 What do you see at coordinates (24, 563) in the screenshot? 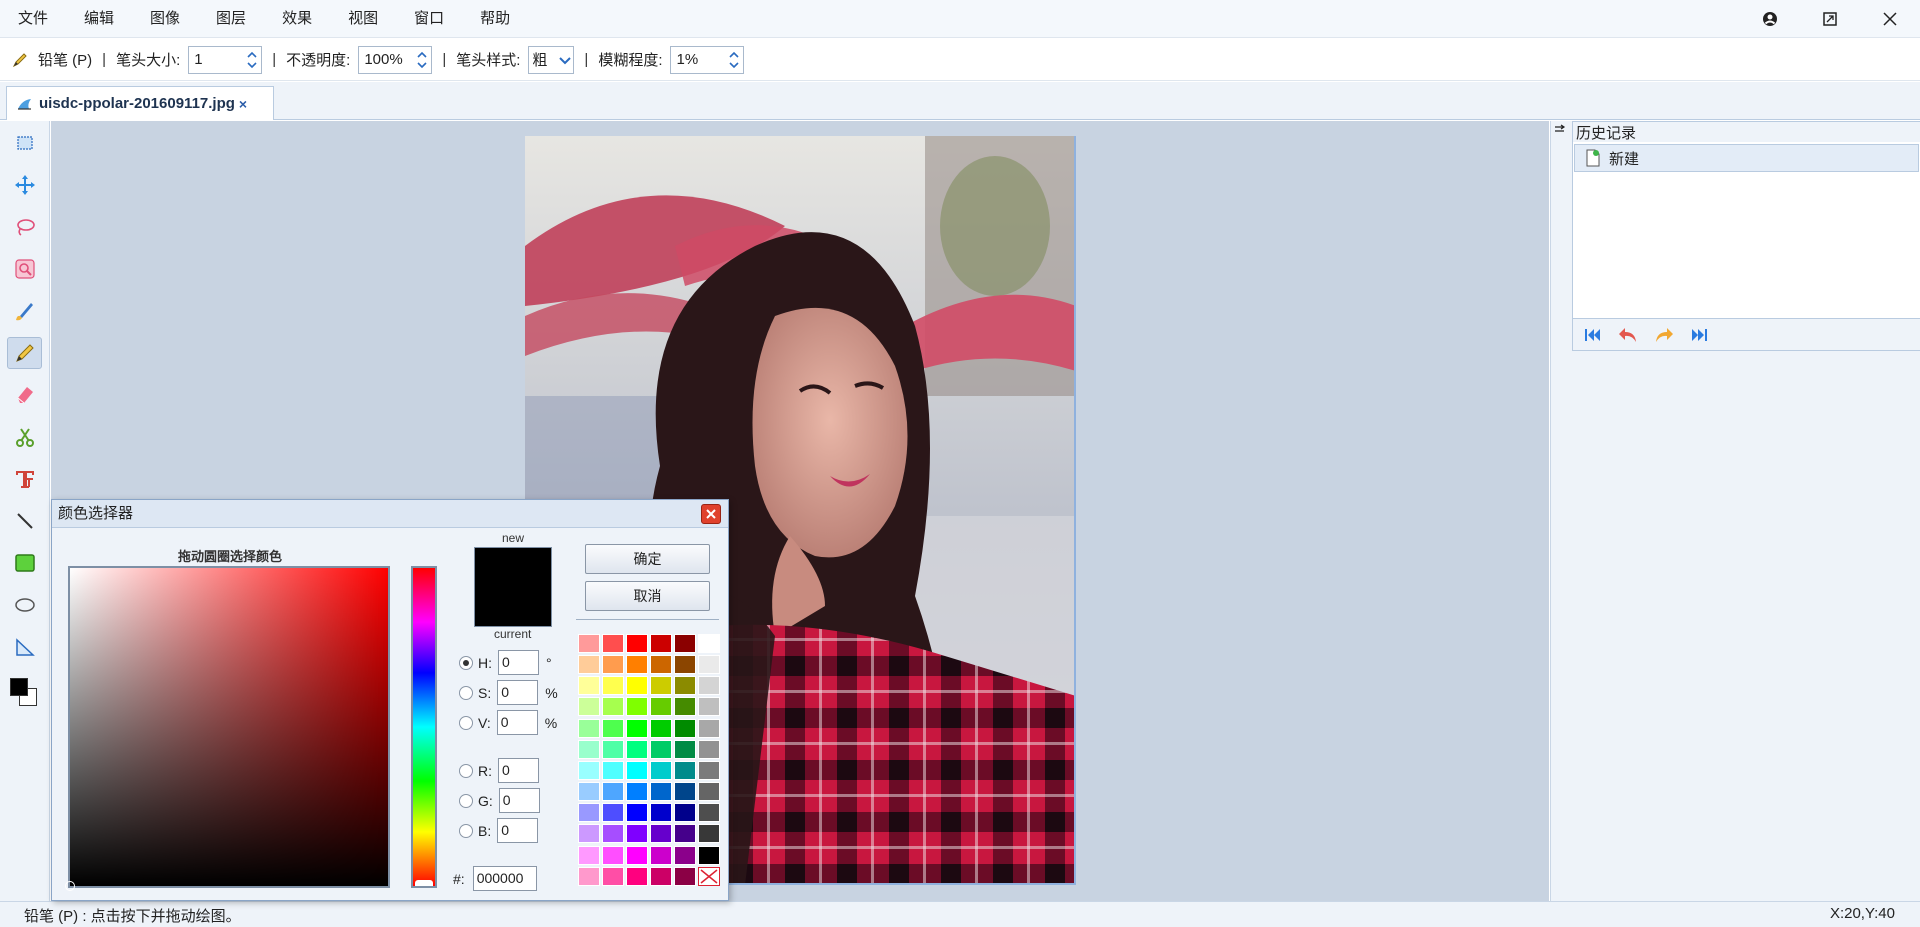
I see `tool-rectangle` at bounding box center [24, 563].